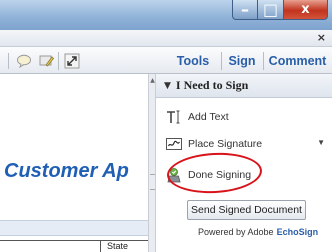 This screenshot has height=252, width=332. What do you see at coordinates (298, 232) in the screenshot?
I see `echosign-link: EchoSign` at bounding box center [298, 232].